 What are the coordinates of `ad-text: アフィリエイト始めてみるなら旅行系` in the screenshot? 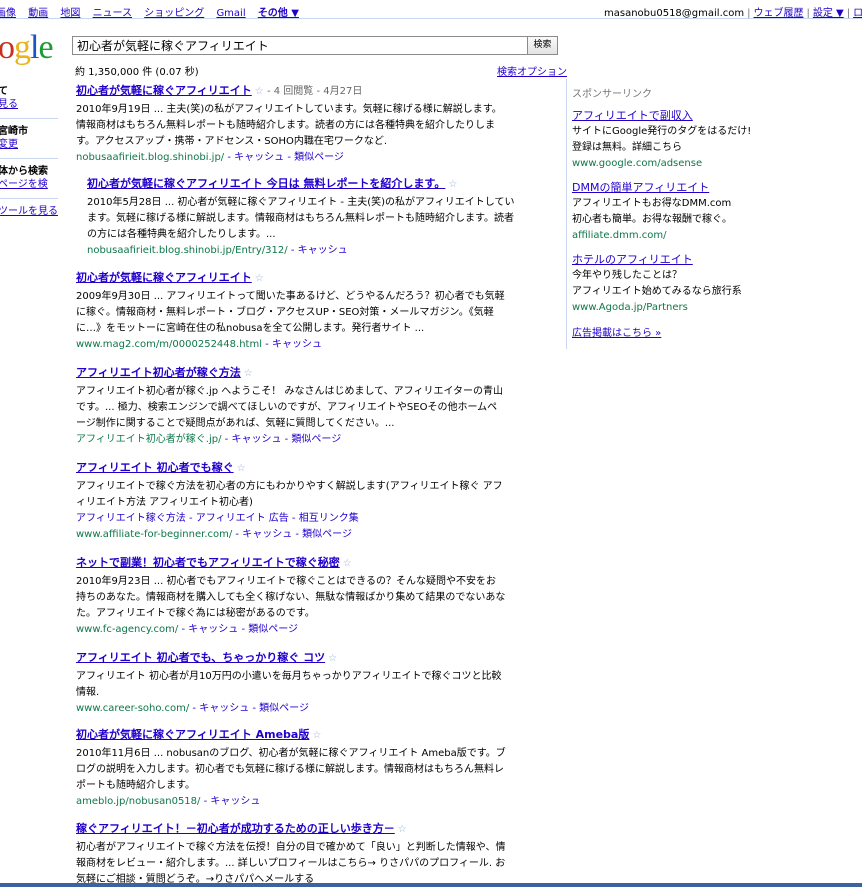 It's located at (657, 291).